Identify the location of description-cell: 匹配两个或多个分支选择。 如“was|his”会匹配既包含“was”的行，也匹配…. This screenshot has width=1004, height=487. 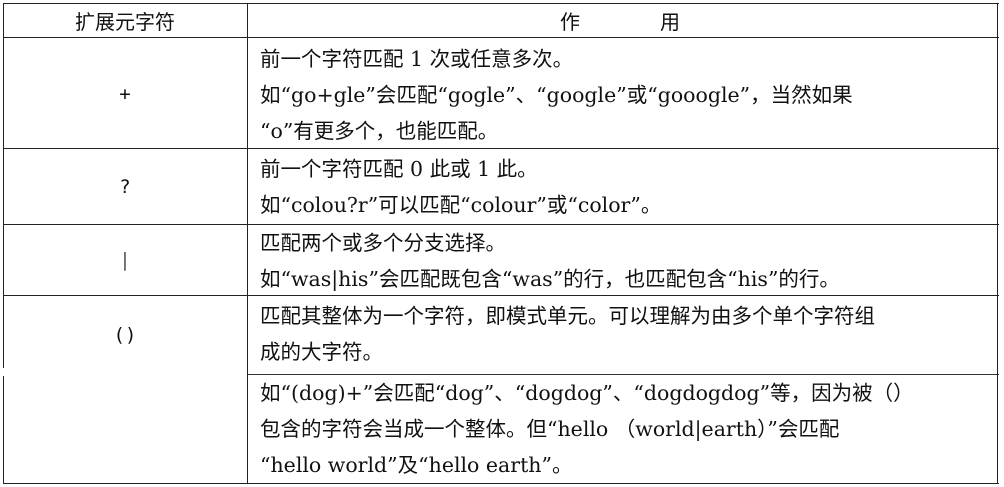
(623, 261).